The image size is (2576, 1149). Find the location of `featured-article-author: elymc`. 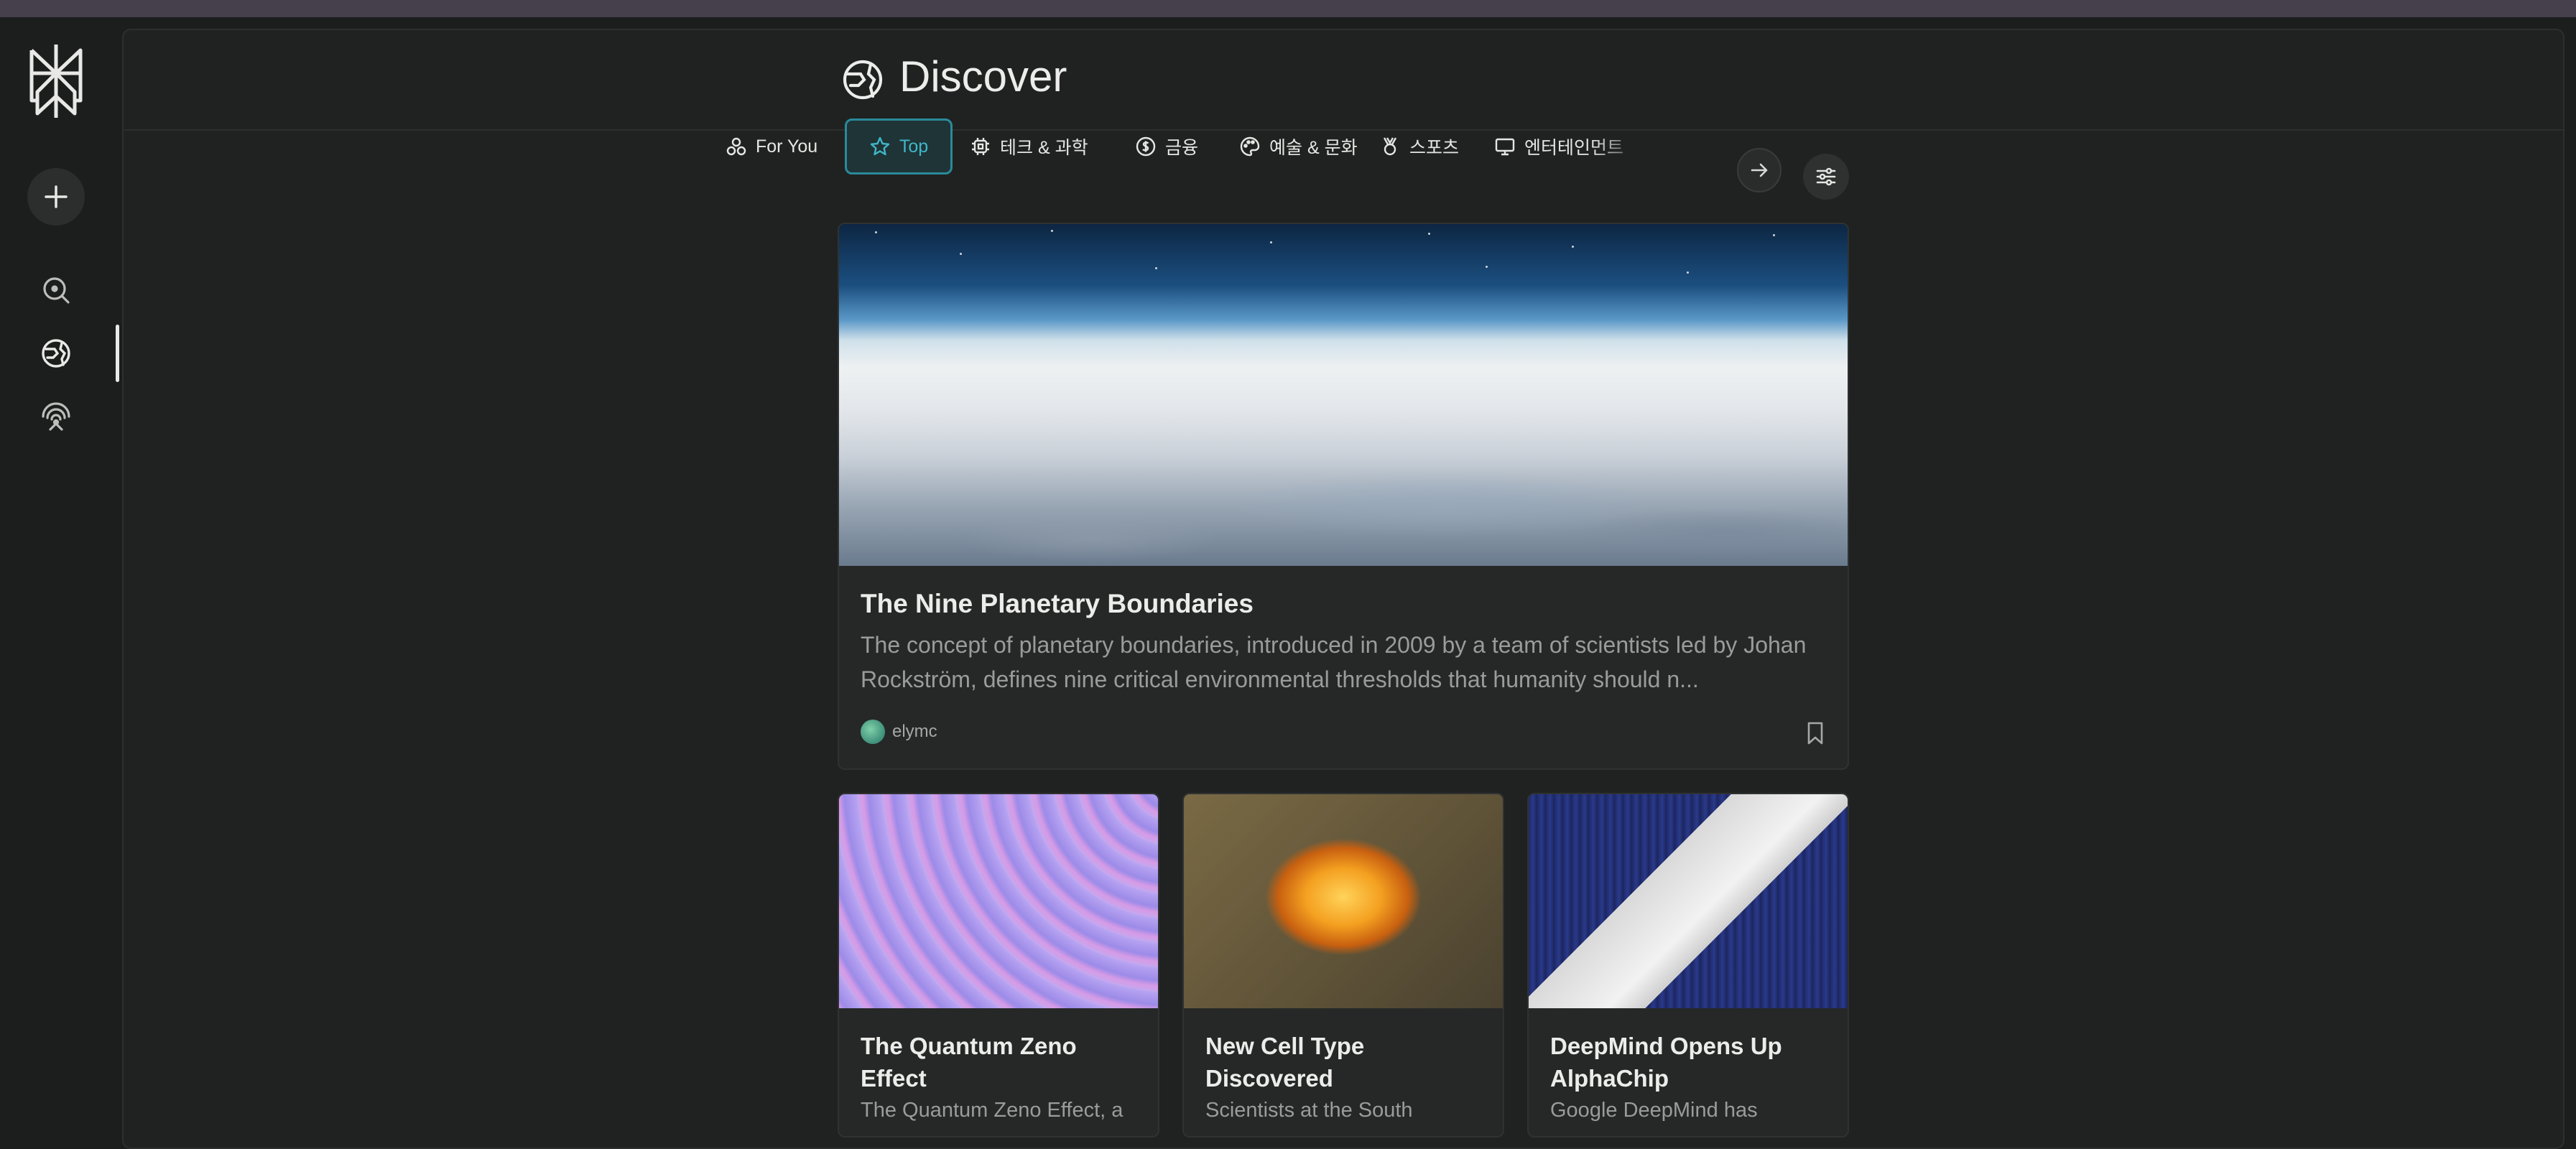

featured-article-author: elymc is located at coordinates (899, 732).